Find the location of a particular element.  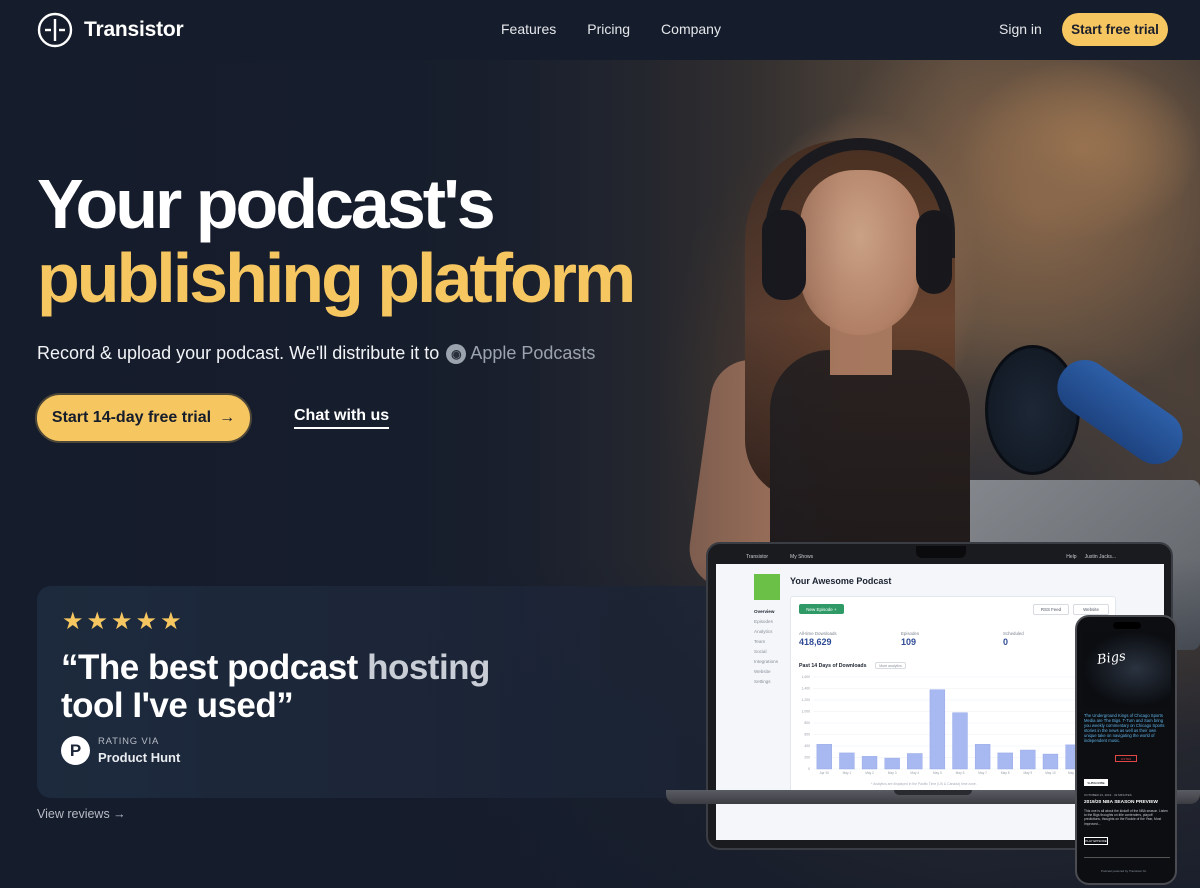

x-tick-label: Apr 30 is located at coordinates (825, 773).